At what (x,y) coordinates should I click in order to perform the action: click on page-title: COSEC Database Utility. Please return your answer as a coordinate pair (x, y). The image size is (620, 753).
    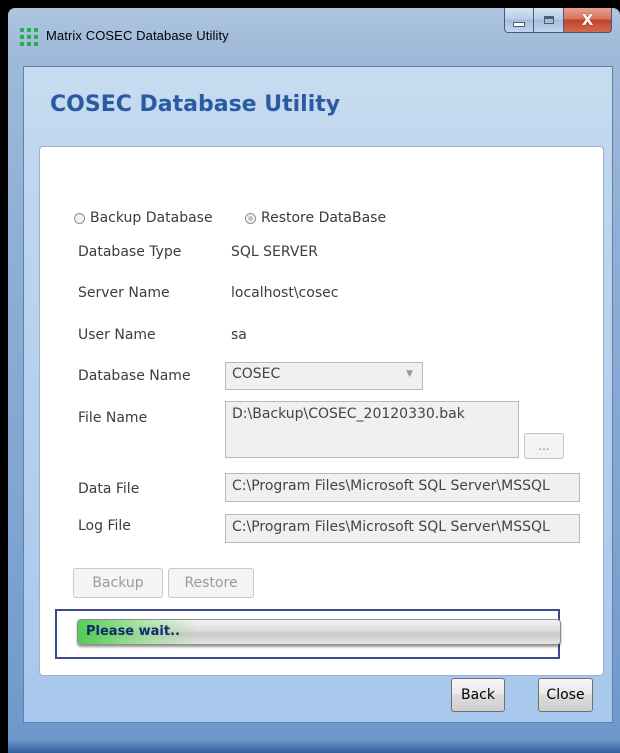
    Looking at the image, I should click on (195, 104).